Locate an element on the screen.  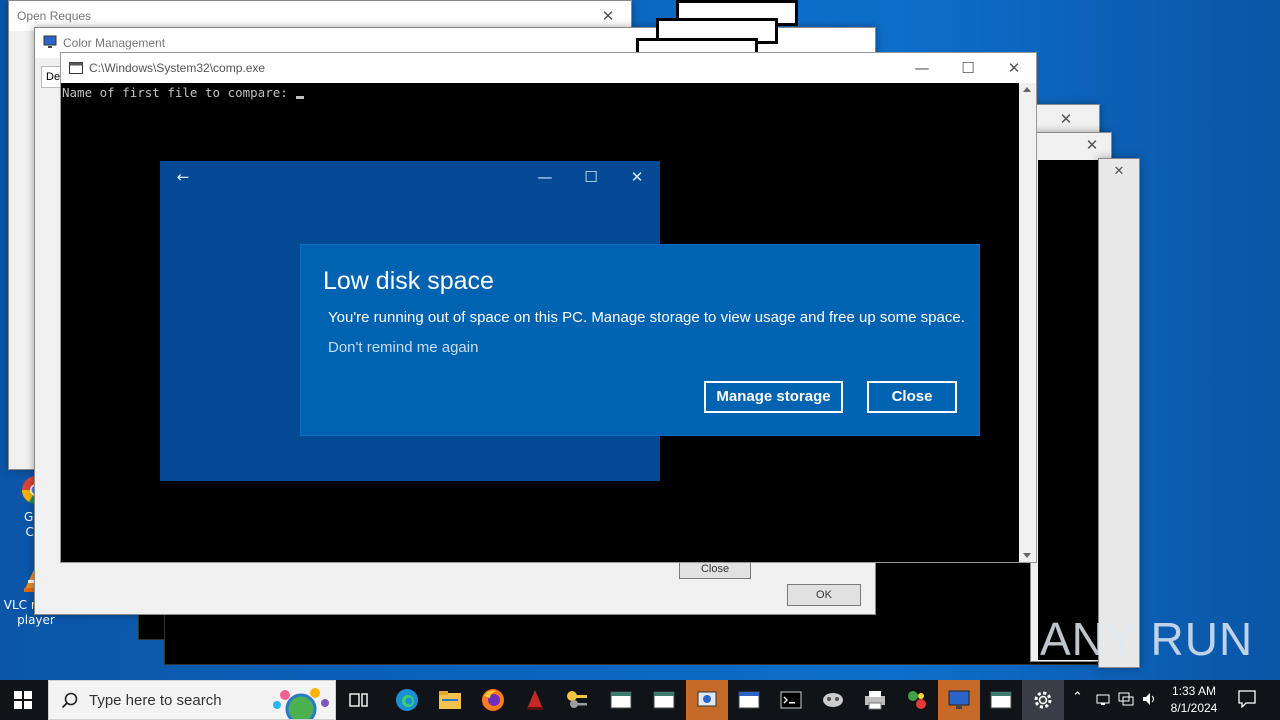
edge-icon is located at coordinates (407, 700).